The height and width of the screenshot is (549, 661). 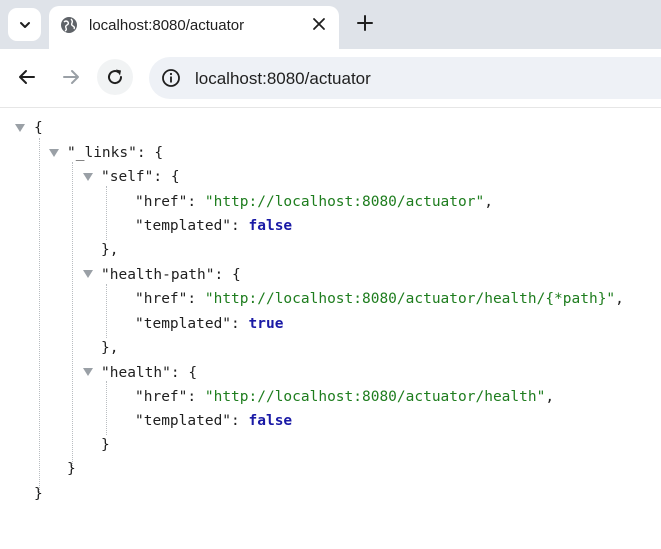 I want to click on collapse-health-path-icon, so click(x=88, y=274).